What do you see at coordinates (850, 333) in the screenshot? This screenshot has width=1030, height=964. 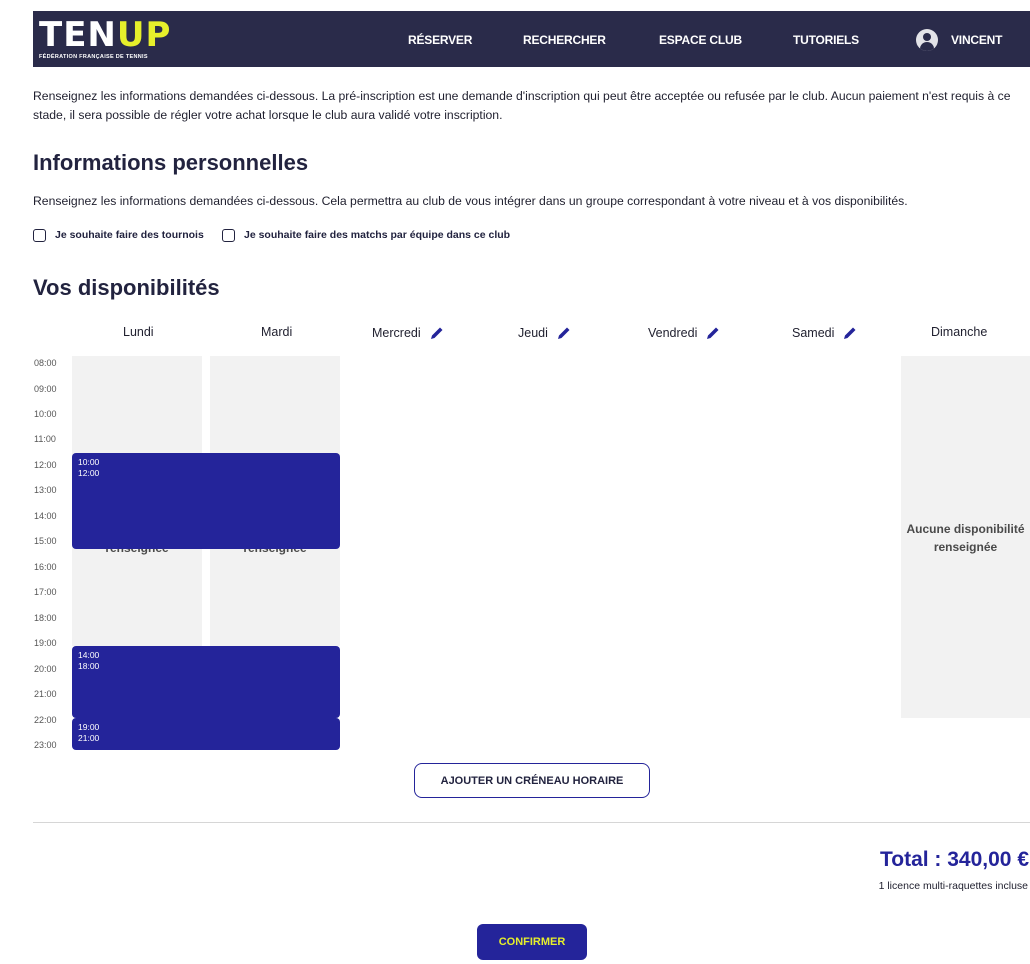 I see `edit-samedi-pencil-icon` at bounding box center [850, 333].